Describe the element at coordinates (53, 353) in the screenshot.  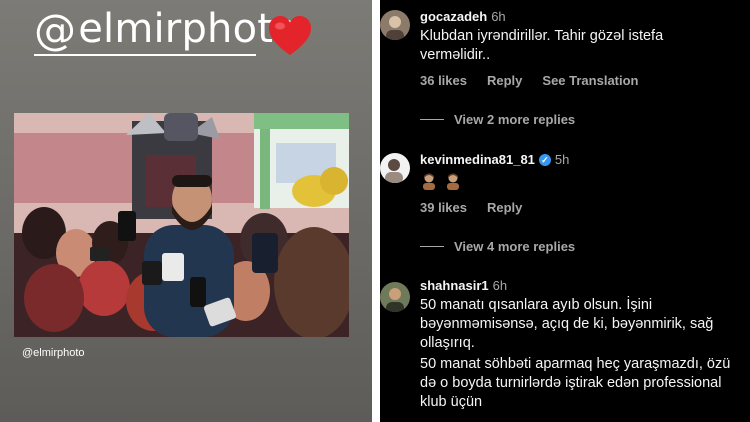
I see `photo-credit: @elmirphoto` at that location.